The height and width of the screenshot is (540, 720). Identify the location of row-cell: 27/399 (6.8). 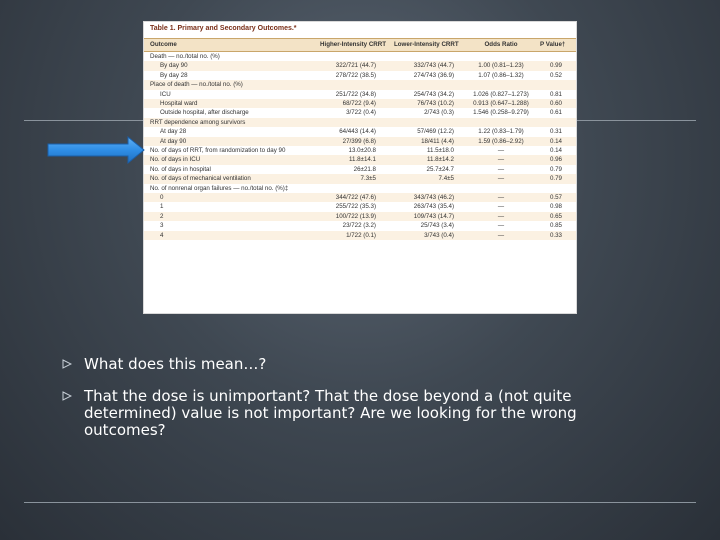
(359, 141).